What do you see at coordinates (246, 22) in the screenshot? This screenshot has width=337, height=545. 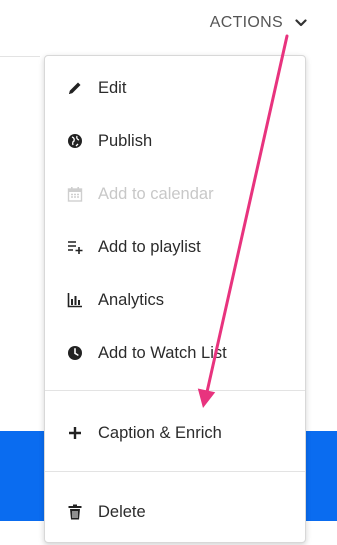 I see `actions-label: ACTIONS` at bounding box center [246, 22].